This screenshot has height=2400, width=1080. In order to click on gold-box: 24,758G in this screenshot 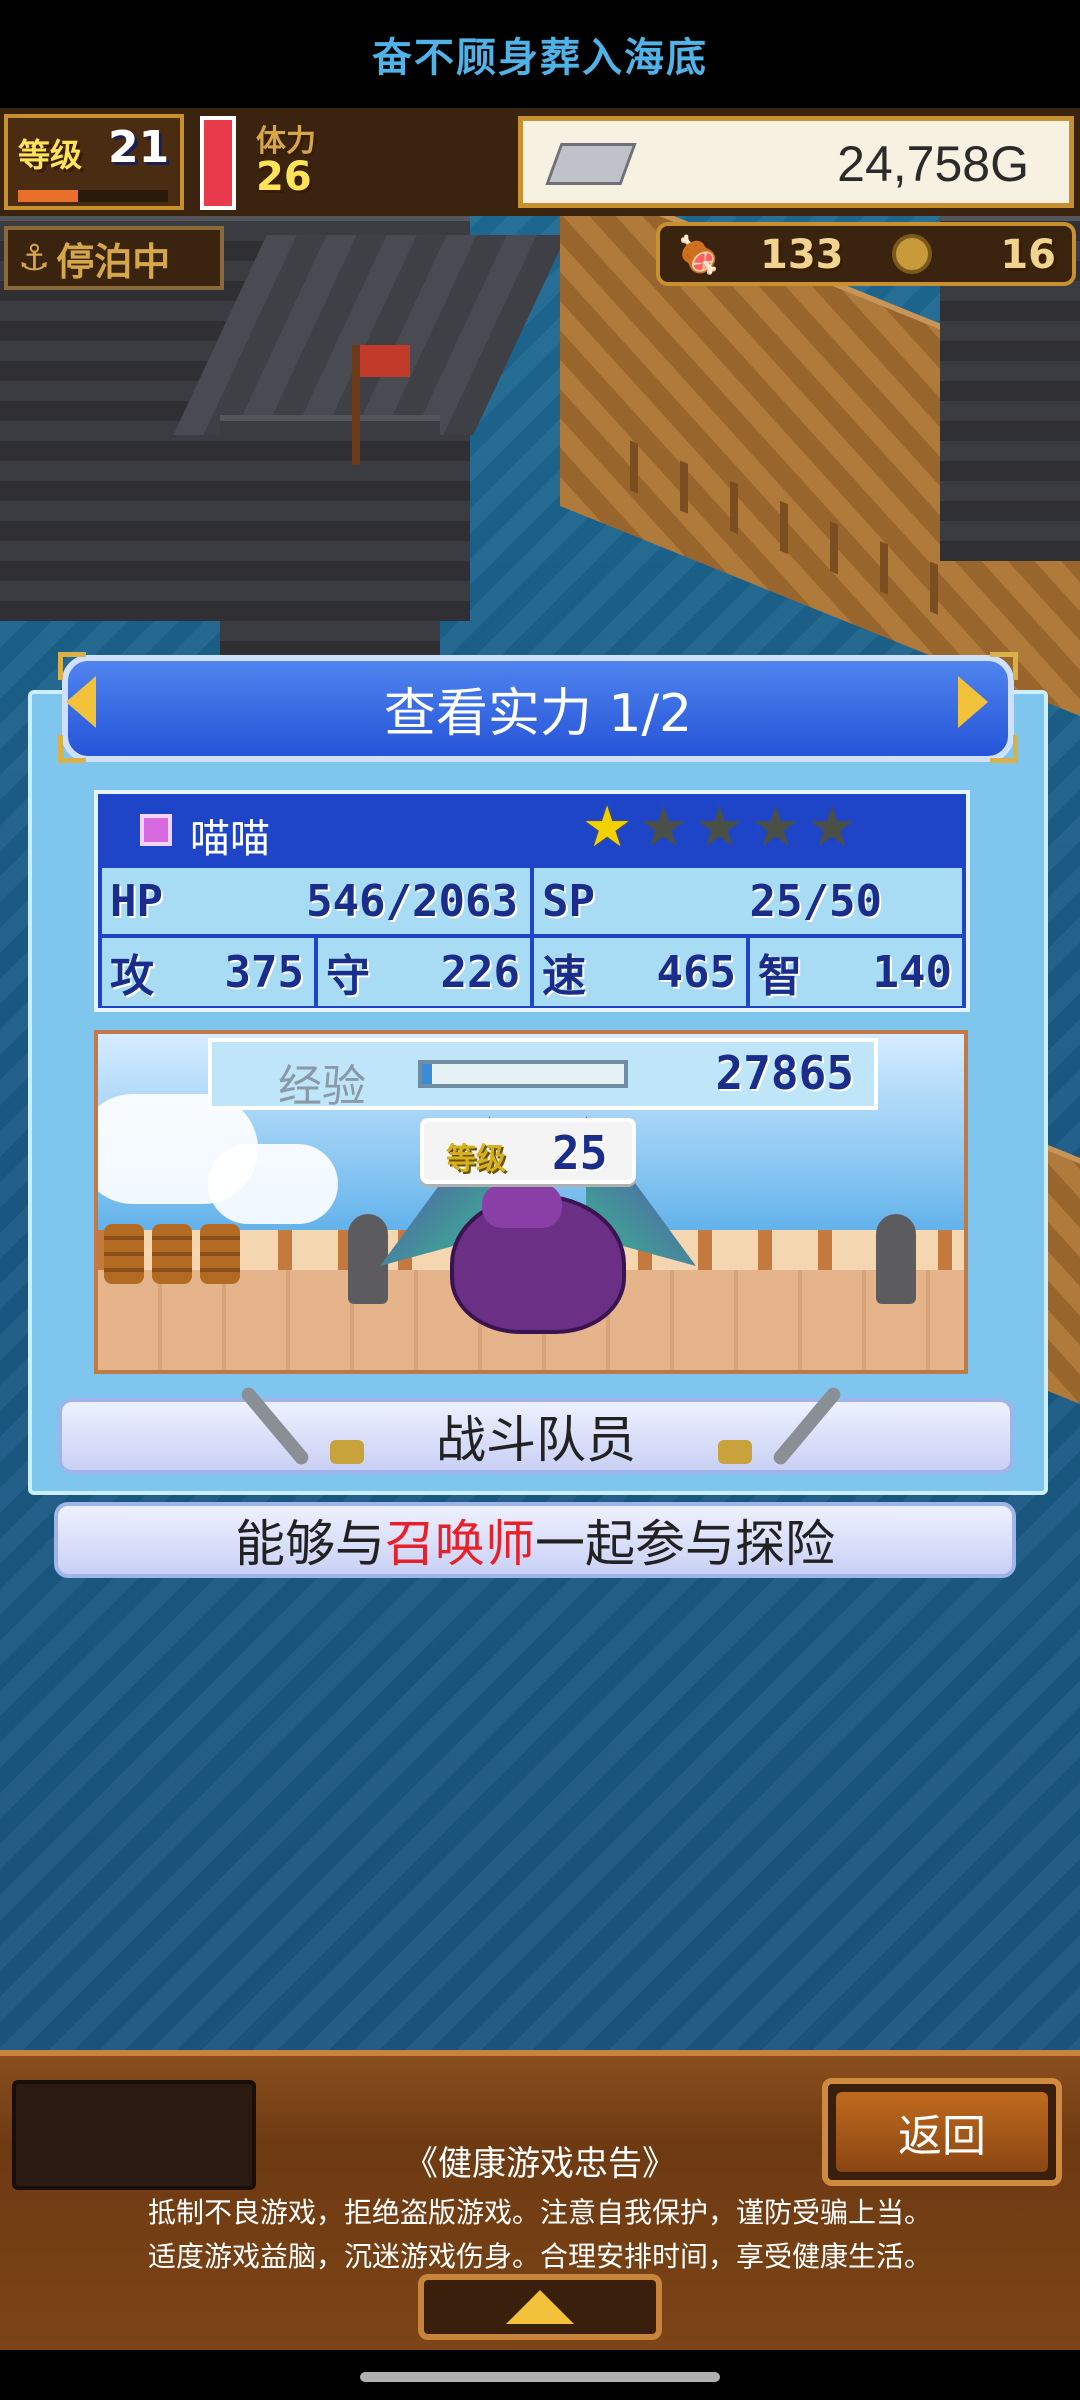, I will do `click(796, 162)`.